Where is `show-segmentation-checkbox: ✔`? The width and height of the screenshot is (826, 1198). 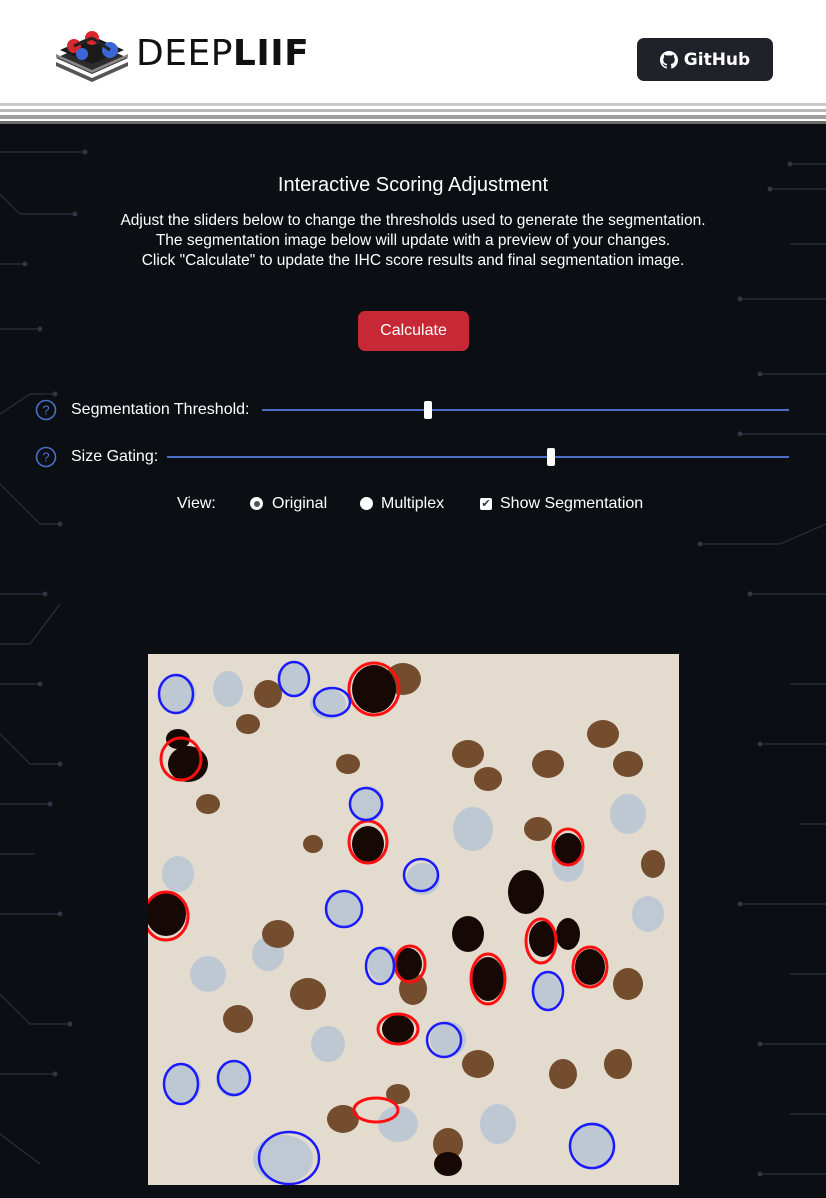 show-segmentation-checkbox: ✔ is located at coordinates (486, 504).